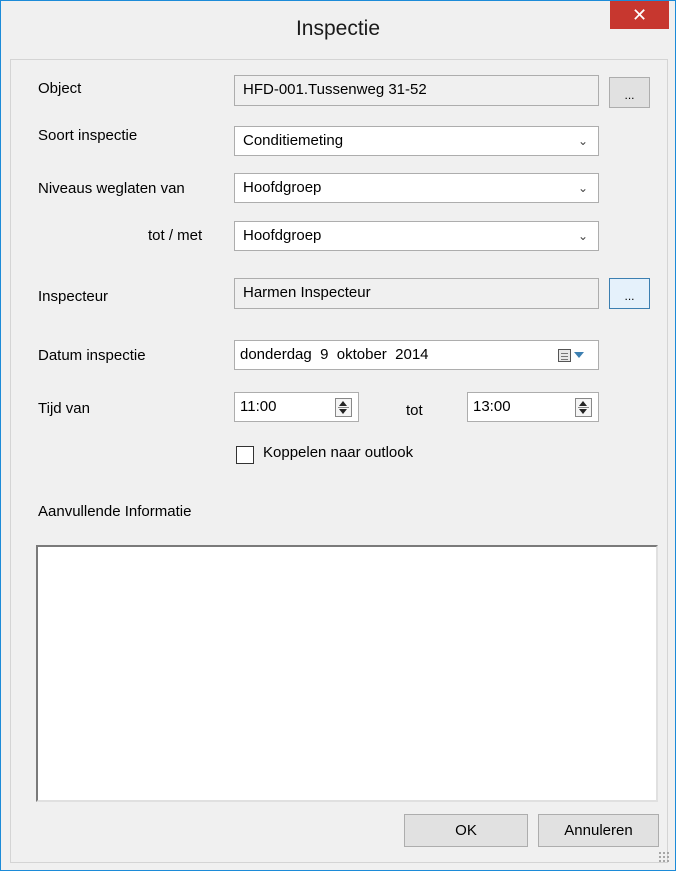 Image resolution: width=676 pixels, height=871 pixels. Describe the element at coordinates (412, 354) in the screenshot. I see `date-year: 2014` at that location.